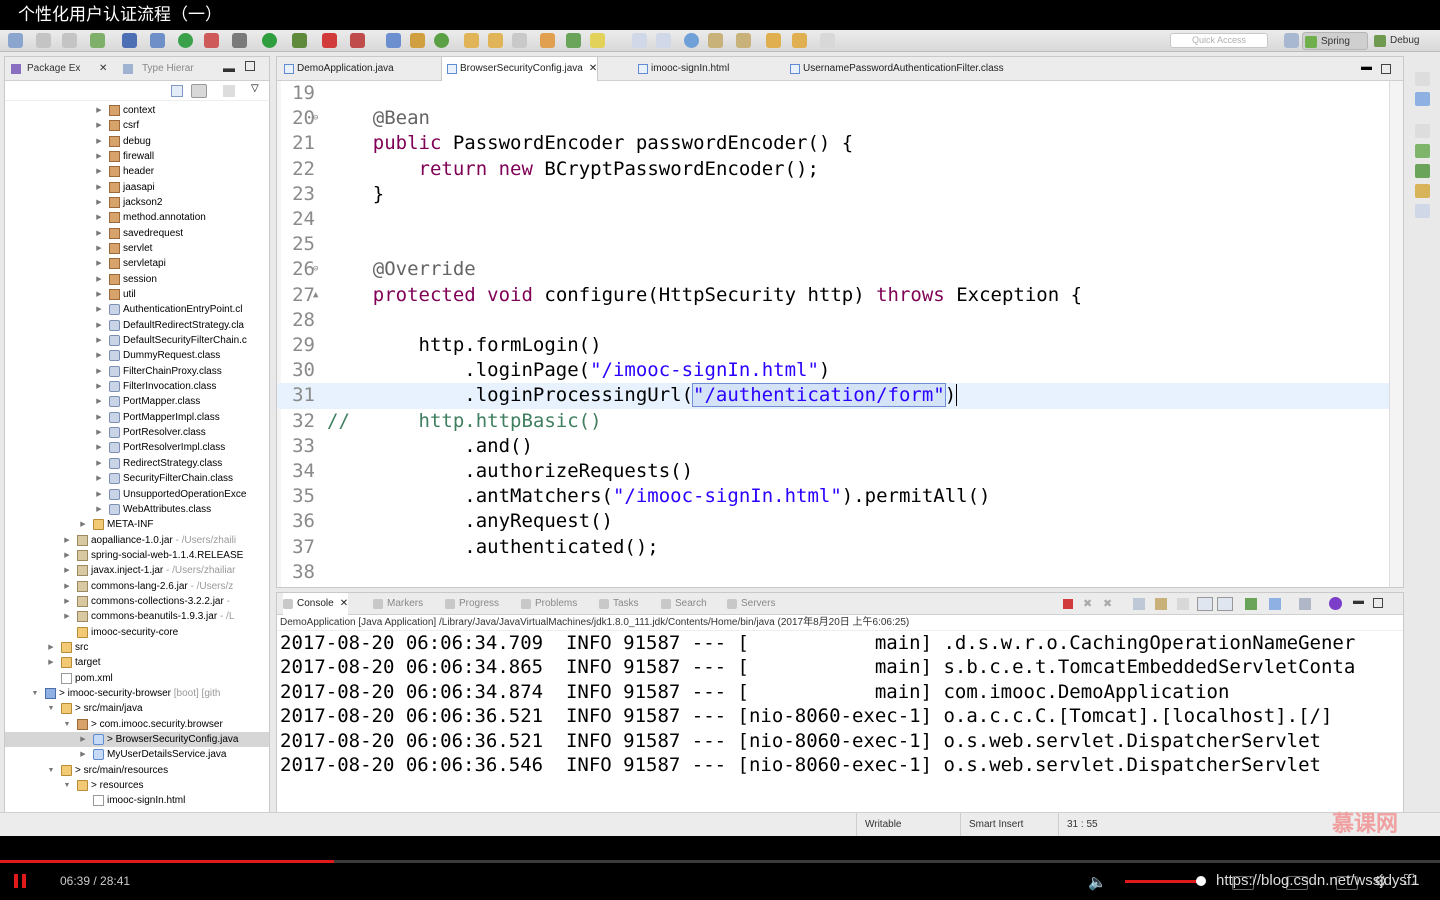 This screenshot has width=1440, height=900. Describe the element at coordinates (1068, 604) in the screenshot. I see `terminate-icon` at that location.